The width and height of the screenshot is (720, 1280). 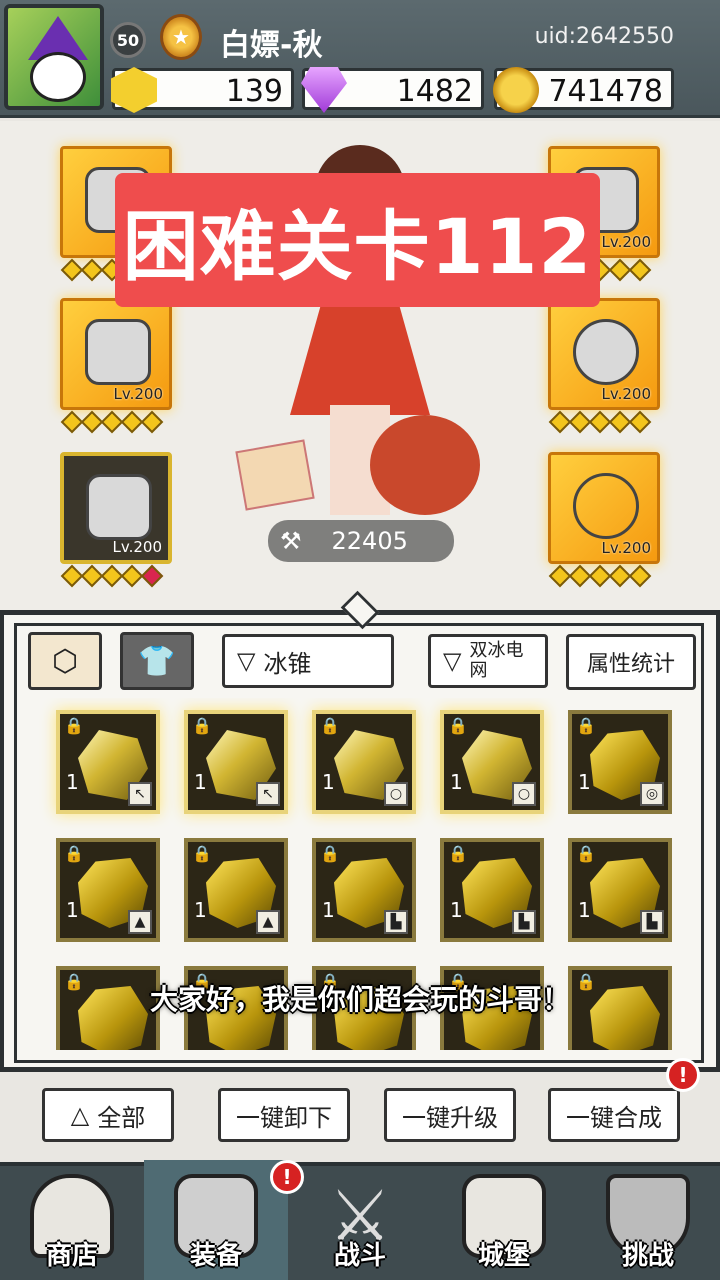 What do you see at coordinates (614, 1115) in the screenshot?
I see `merge-all-button: 一键合成` at bounding box center [614, 1115].